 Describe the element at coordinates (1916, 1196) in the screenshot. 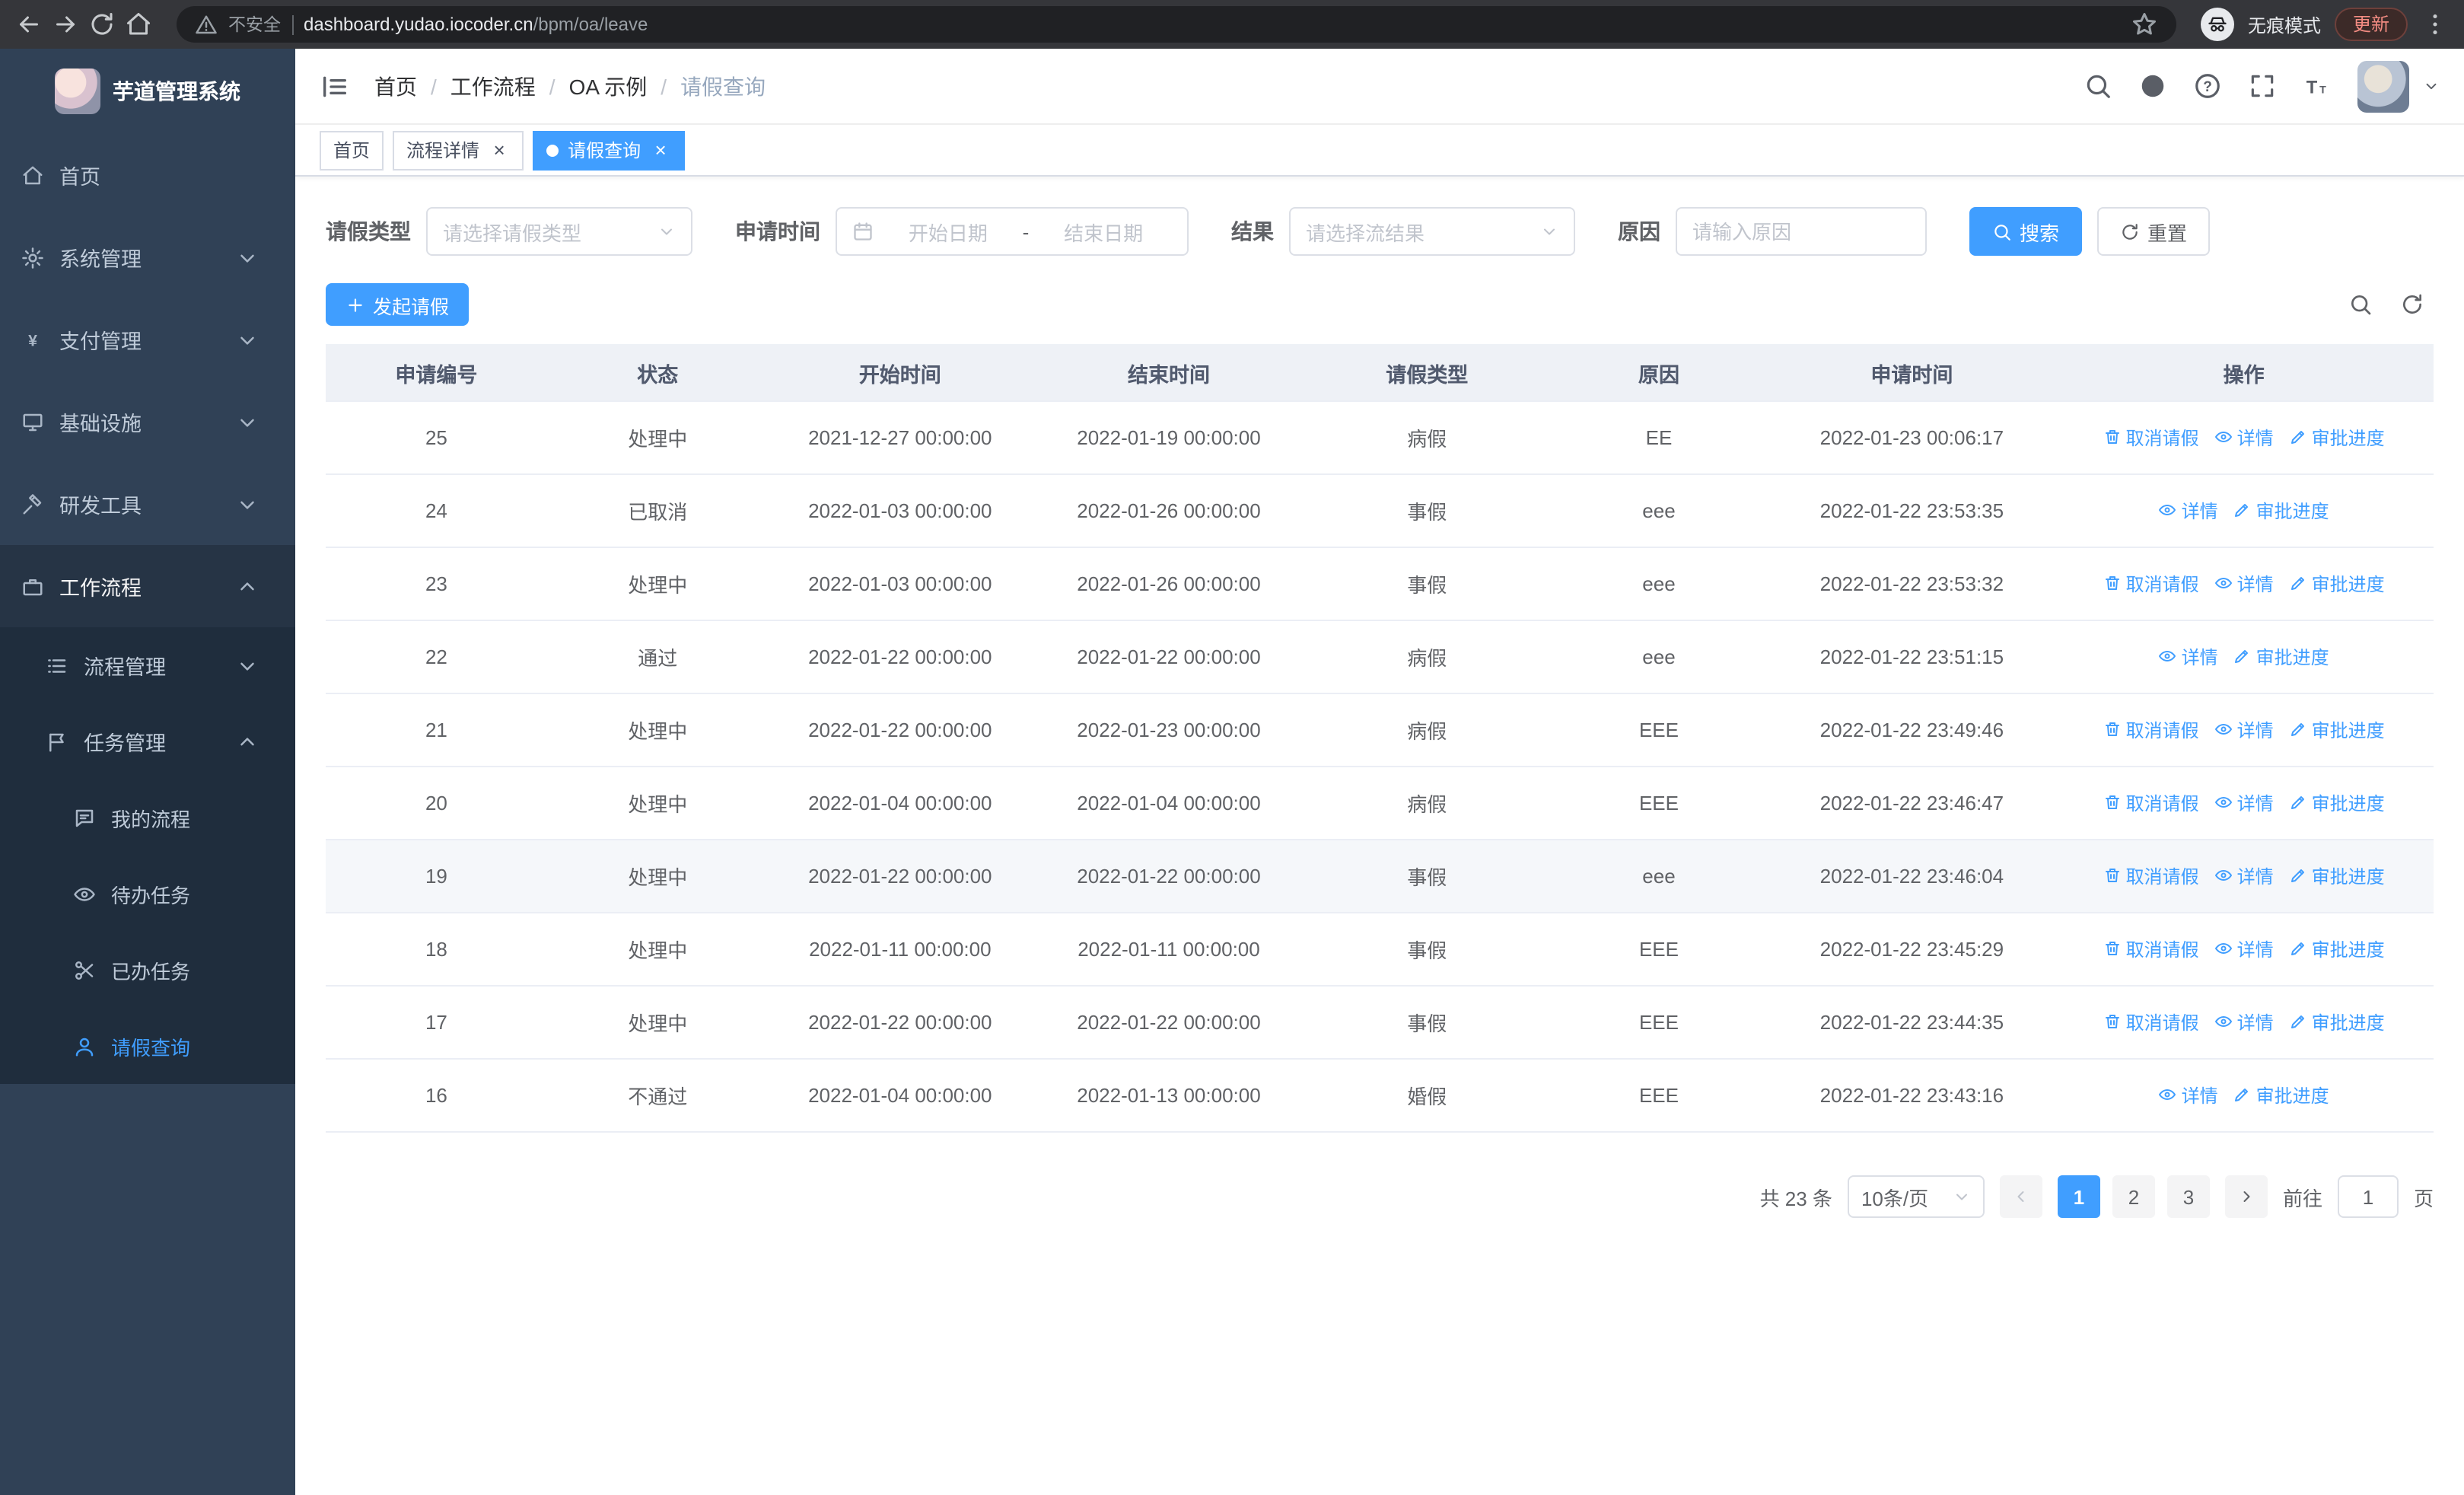

I see `page-size-select: 10条/页` at that location.